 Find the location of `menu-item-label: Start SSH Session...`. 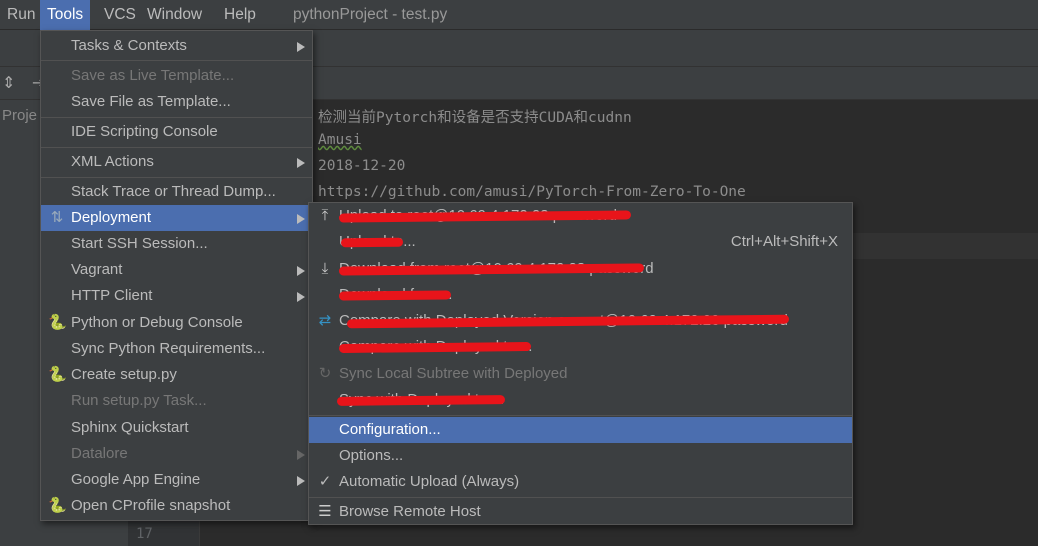

menu-item-label: Start SSH Session... is located at coordinates (139, 243).